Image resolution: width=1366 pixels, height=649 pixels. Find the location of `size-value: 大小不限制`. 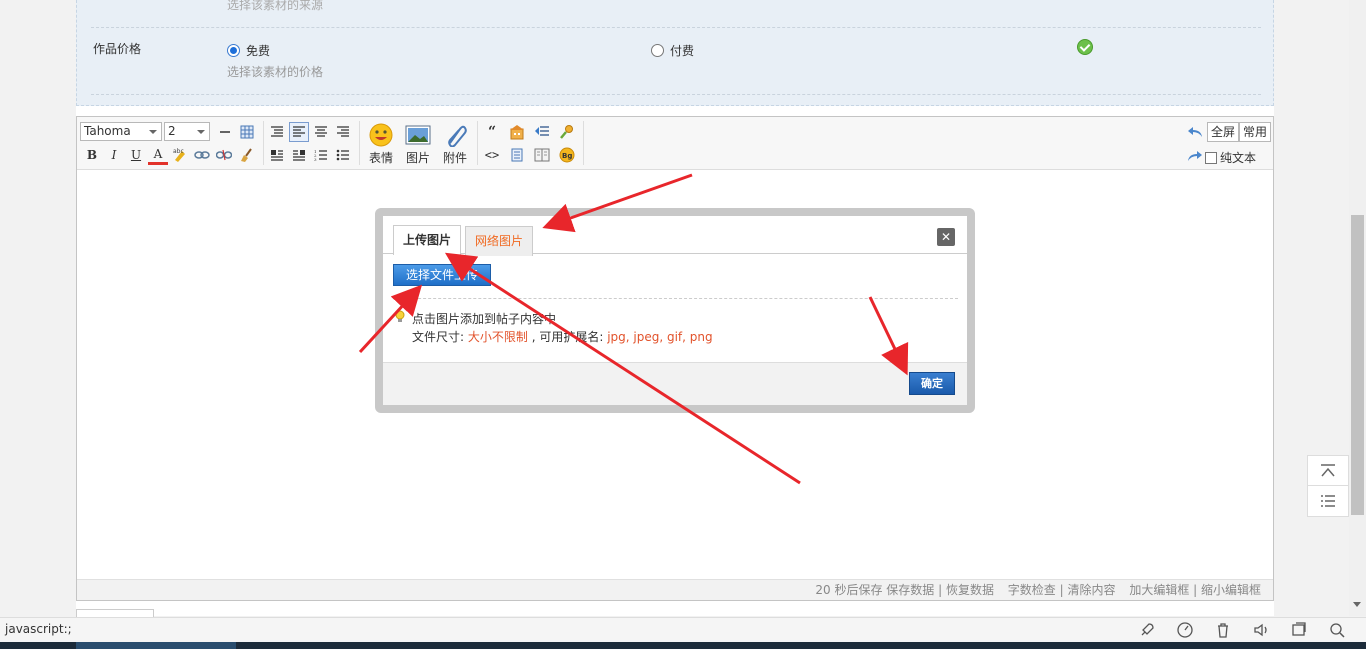

size-value: 大小不限制 is located at coordinates (497, 337).